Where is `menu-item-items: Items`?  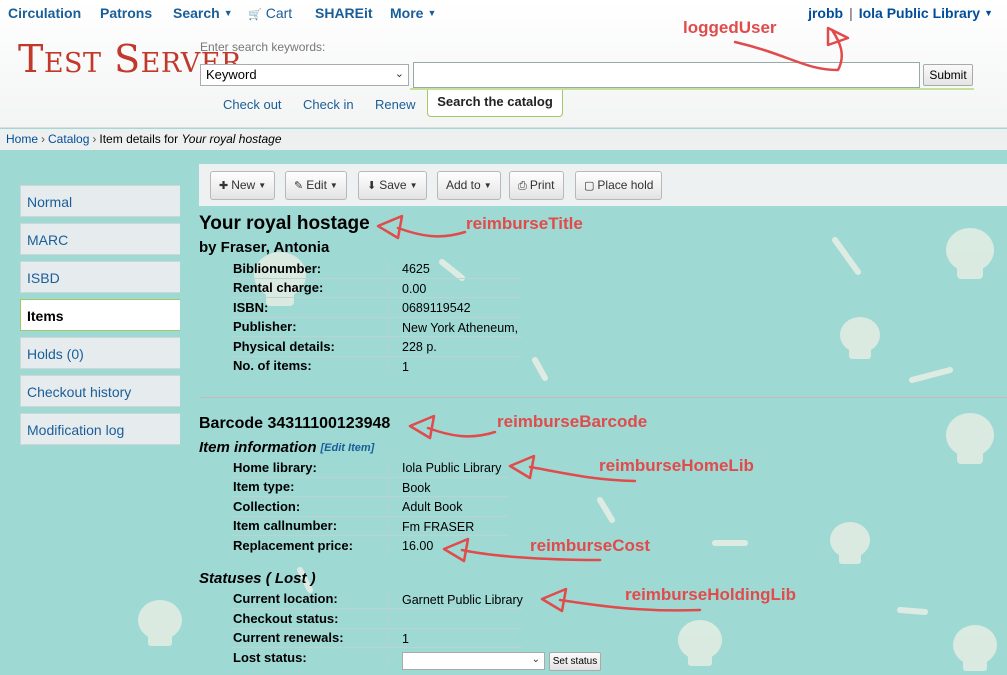 menu-item-items: Items is located at coordinates (100, 315).